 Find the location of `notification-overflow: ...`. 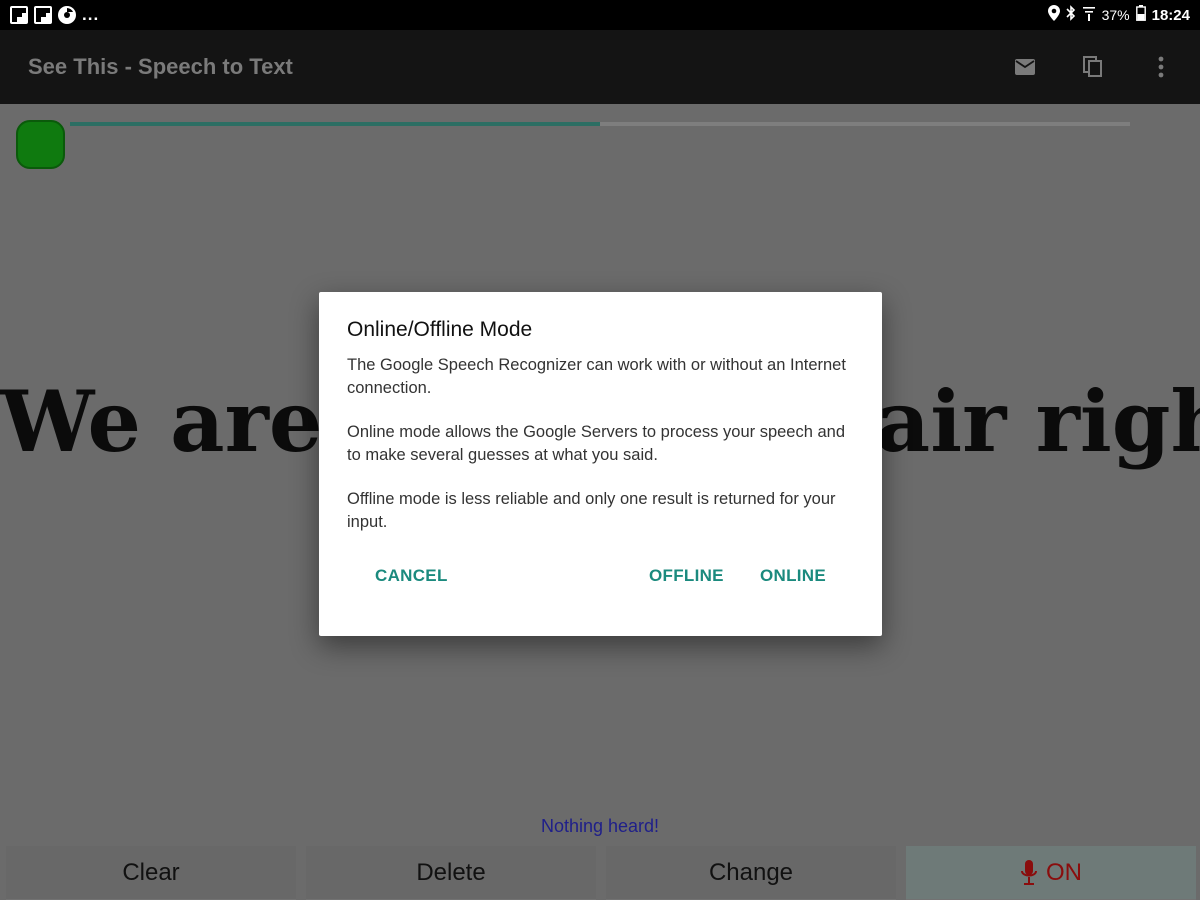

notification-overflow: ... is located at coordinates (91, 14).